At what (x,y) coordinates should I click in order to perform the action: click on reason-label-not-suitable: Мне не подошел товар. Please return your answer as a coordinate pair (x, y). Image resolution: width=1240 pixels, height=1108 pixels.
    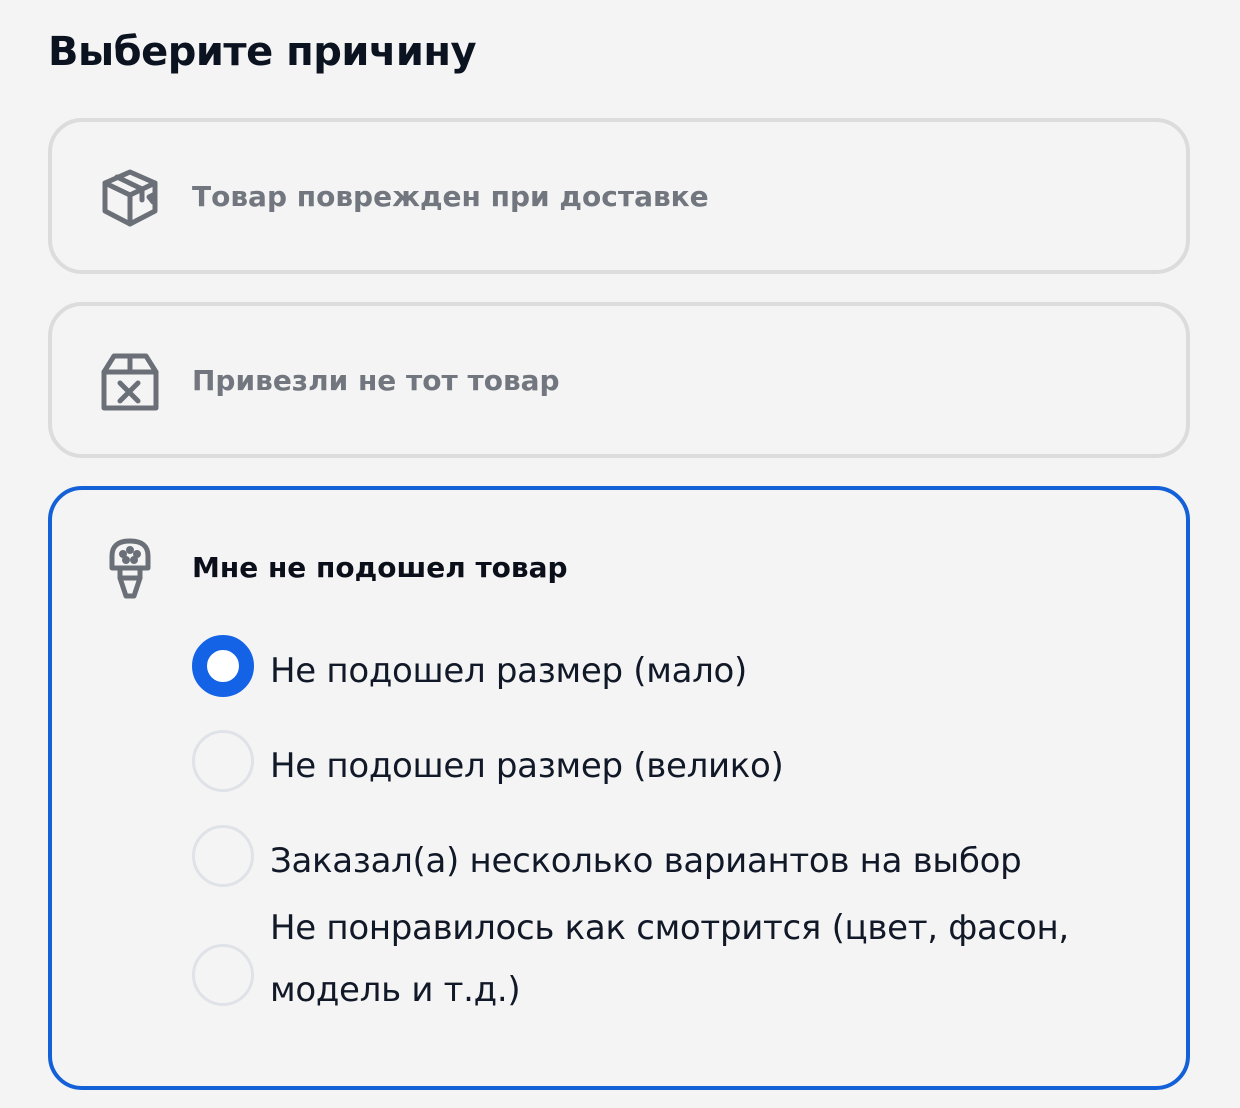
    Looking at the image, I should click on (380, 567).